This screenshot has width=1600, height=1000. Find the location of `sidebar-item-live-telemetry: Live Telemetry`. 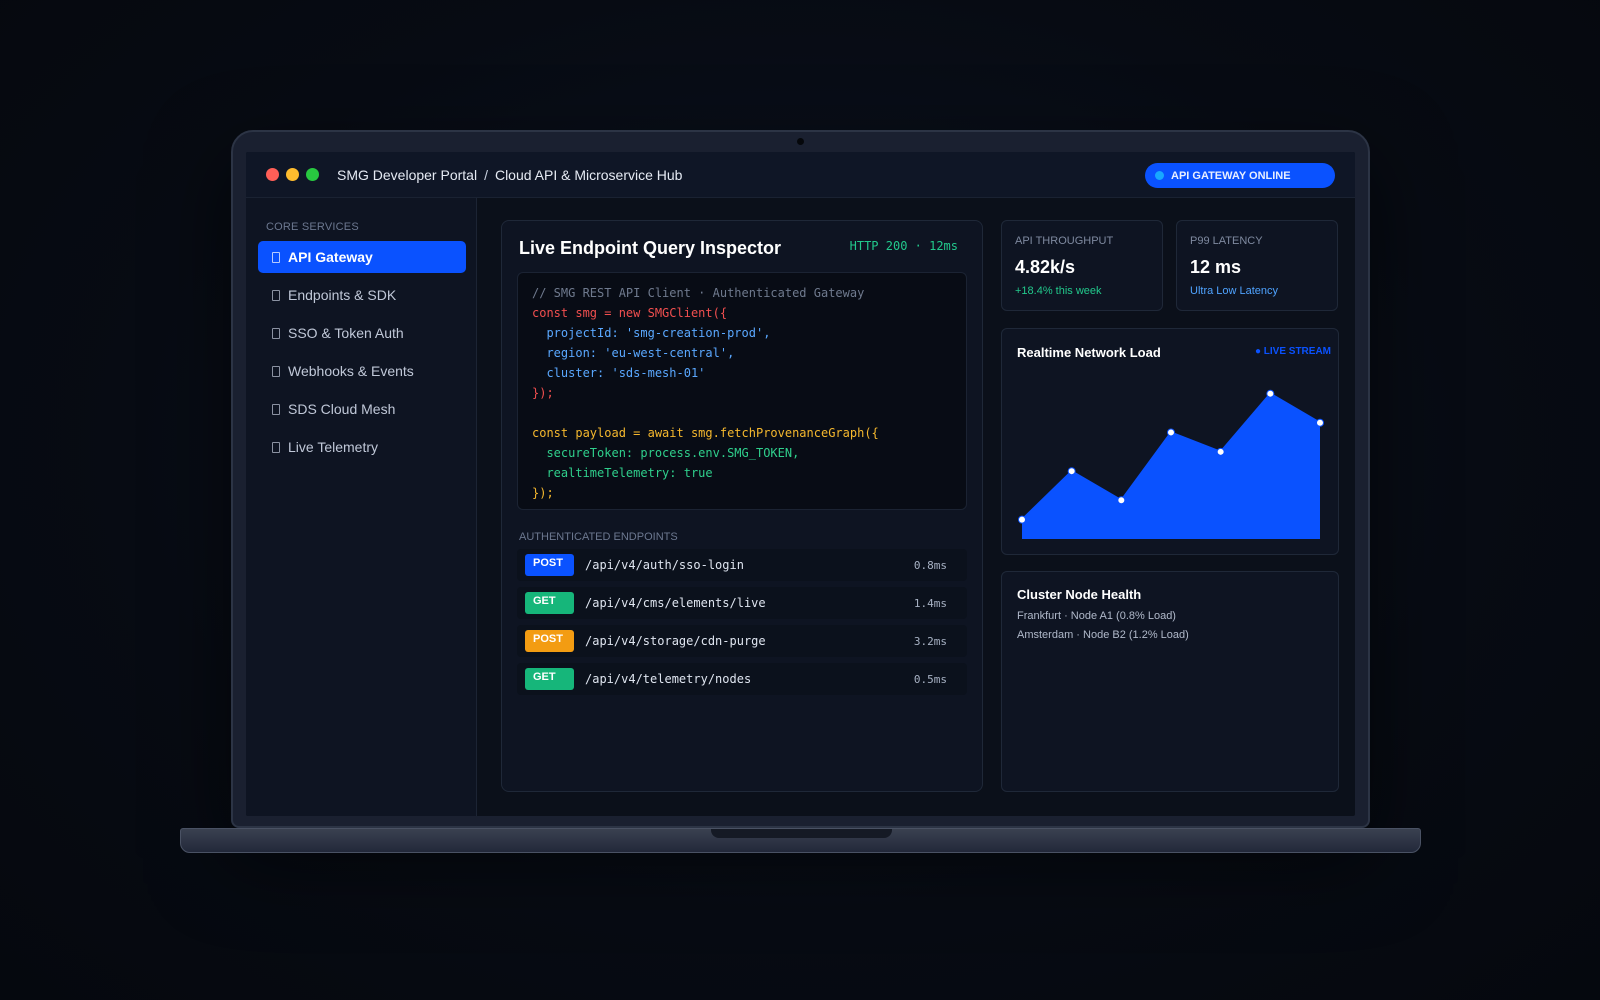

sidebar-item-live-telemetry: Live Telemetry is located at coordinates (362, 447).